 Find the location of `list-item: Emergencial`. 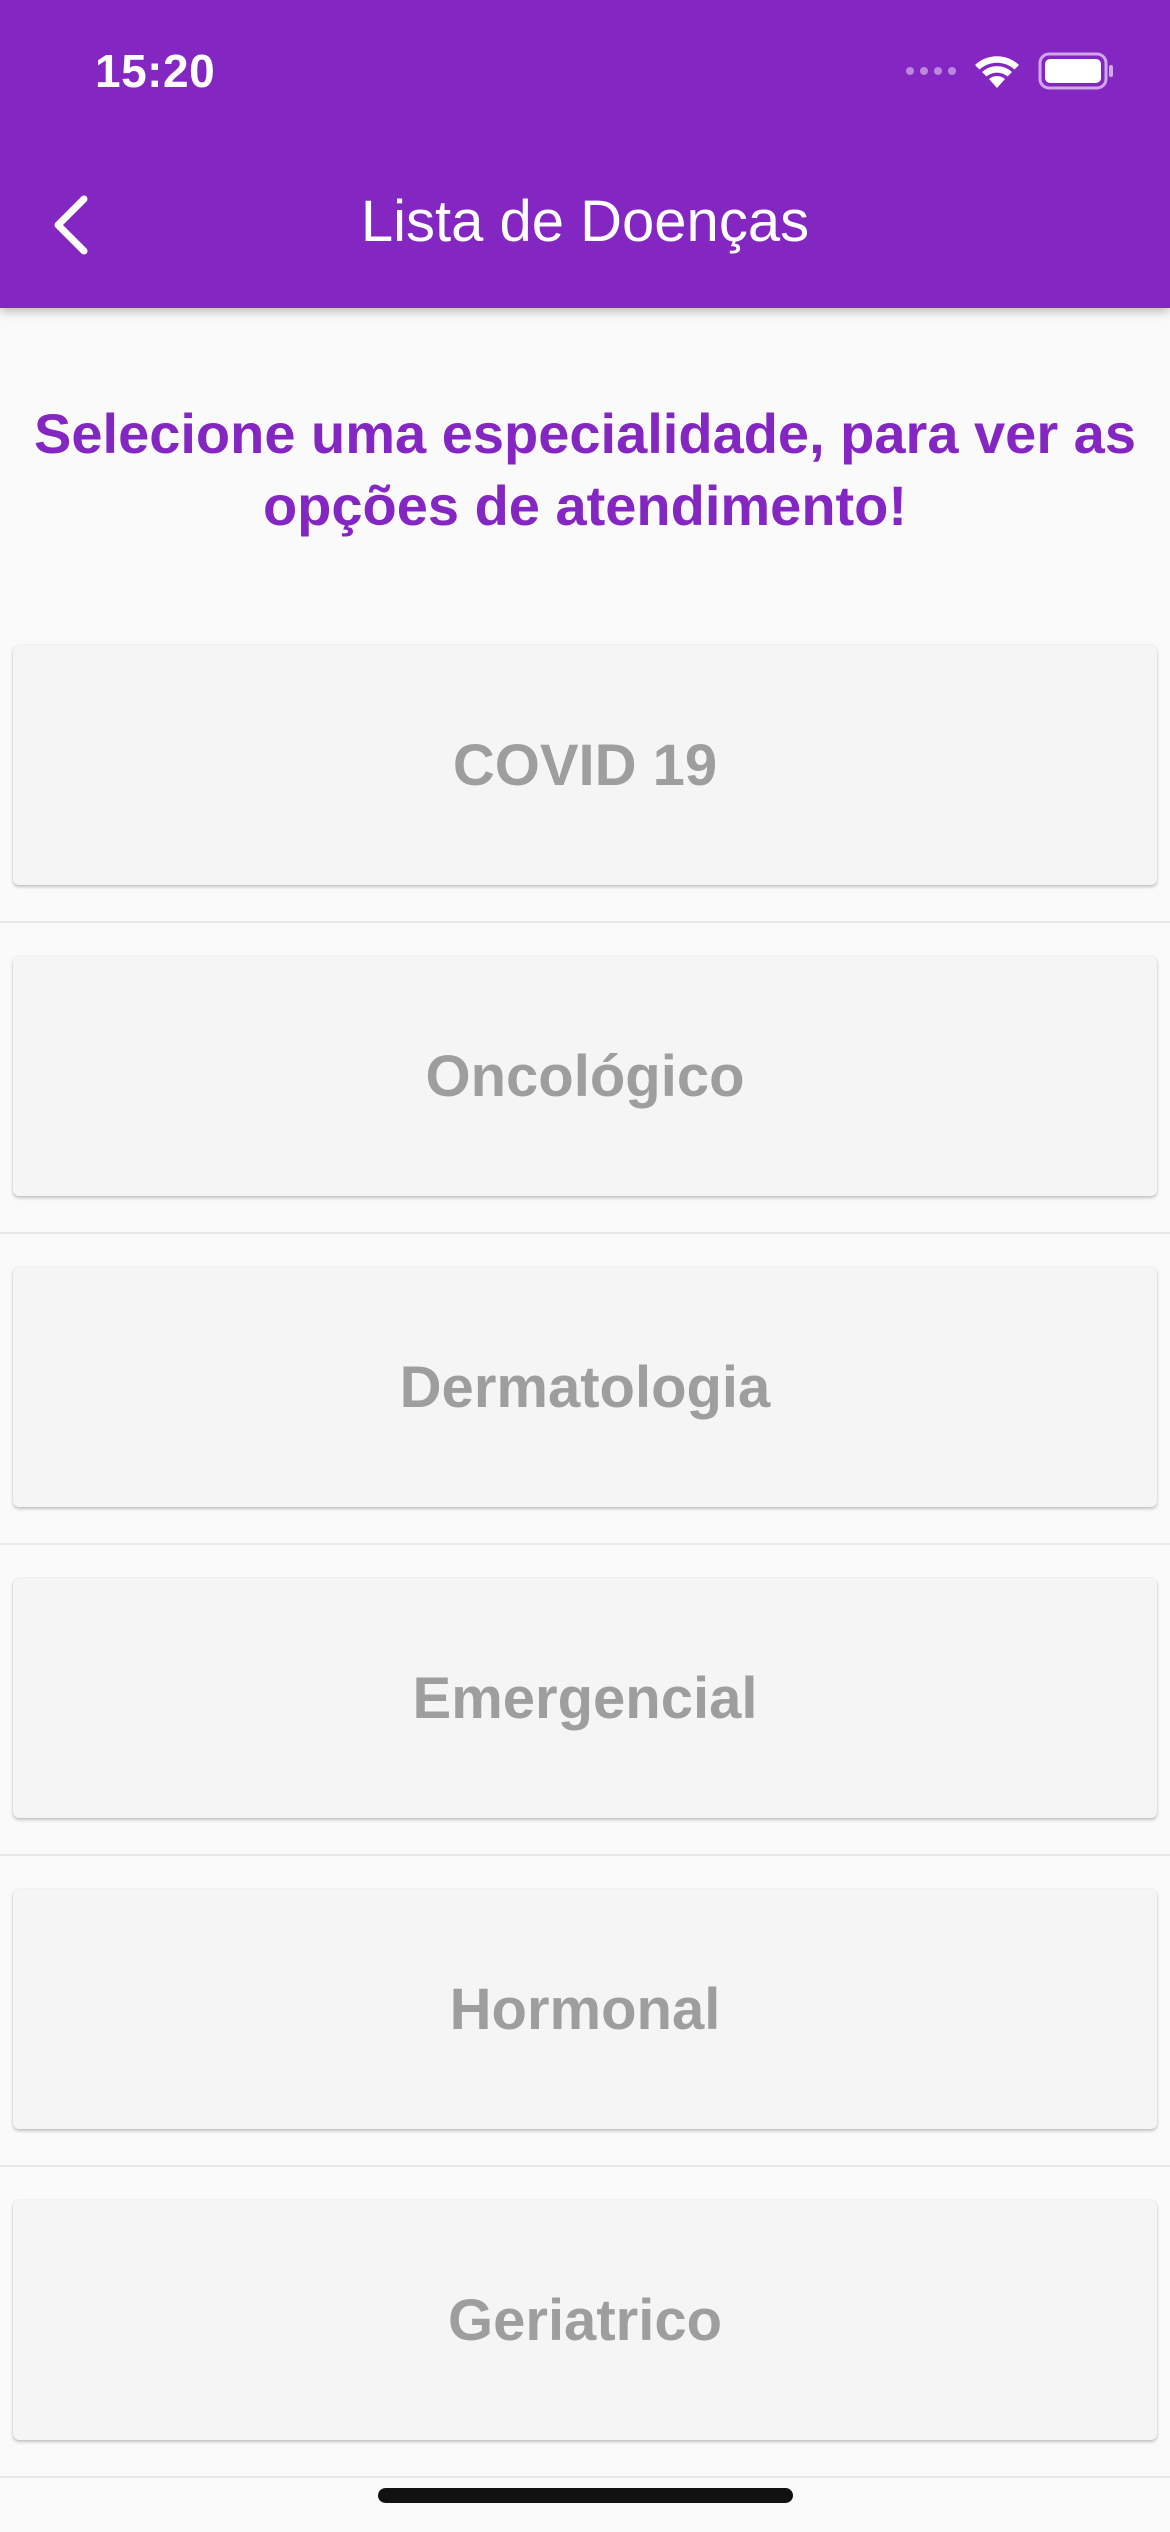

list-item: Emergencial is located at coordinates (585, 1700).